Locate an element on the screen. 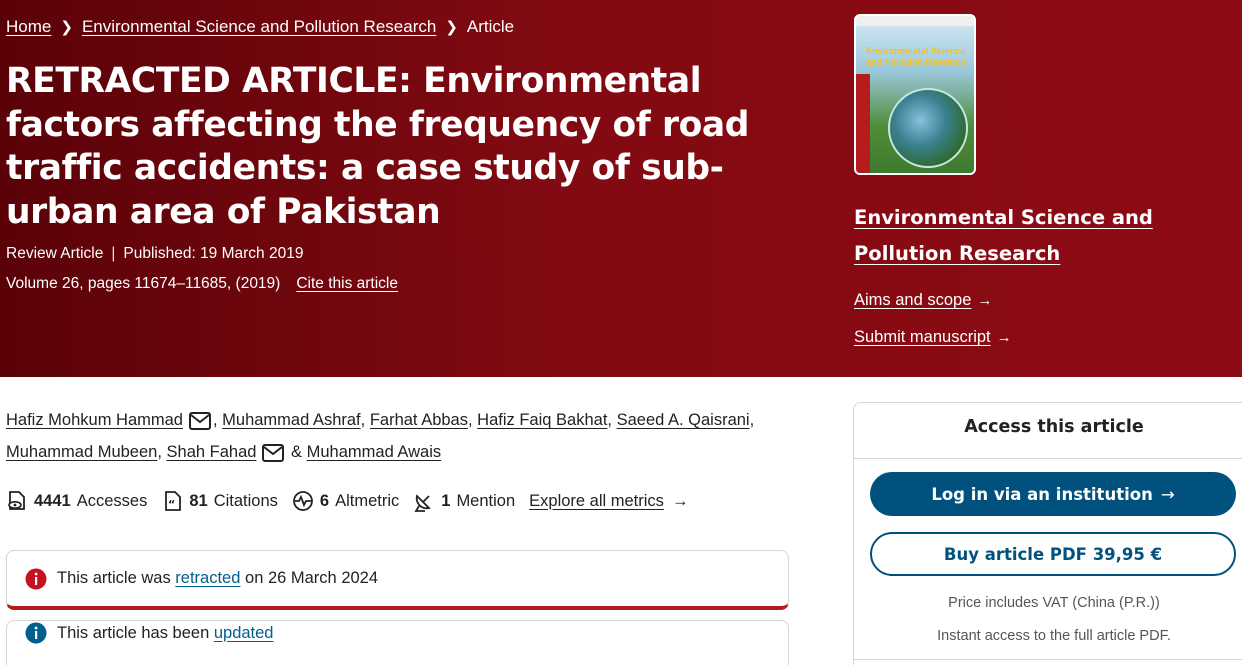 The image size is (1242, 665). cover-top-band is located at coordinates (915, 21).